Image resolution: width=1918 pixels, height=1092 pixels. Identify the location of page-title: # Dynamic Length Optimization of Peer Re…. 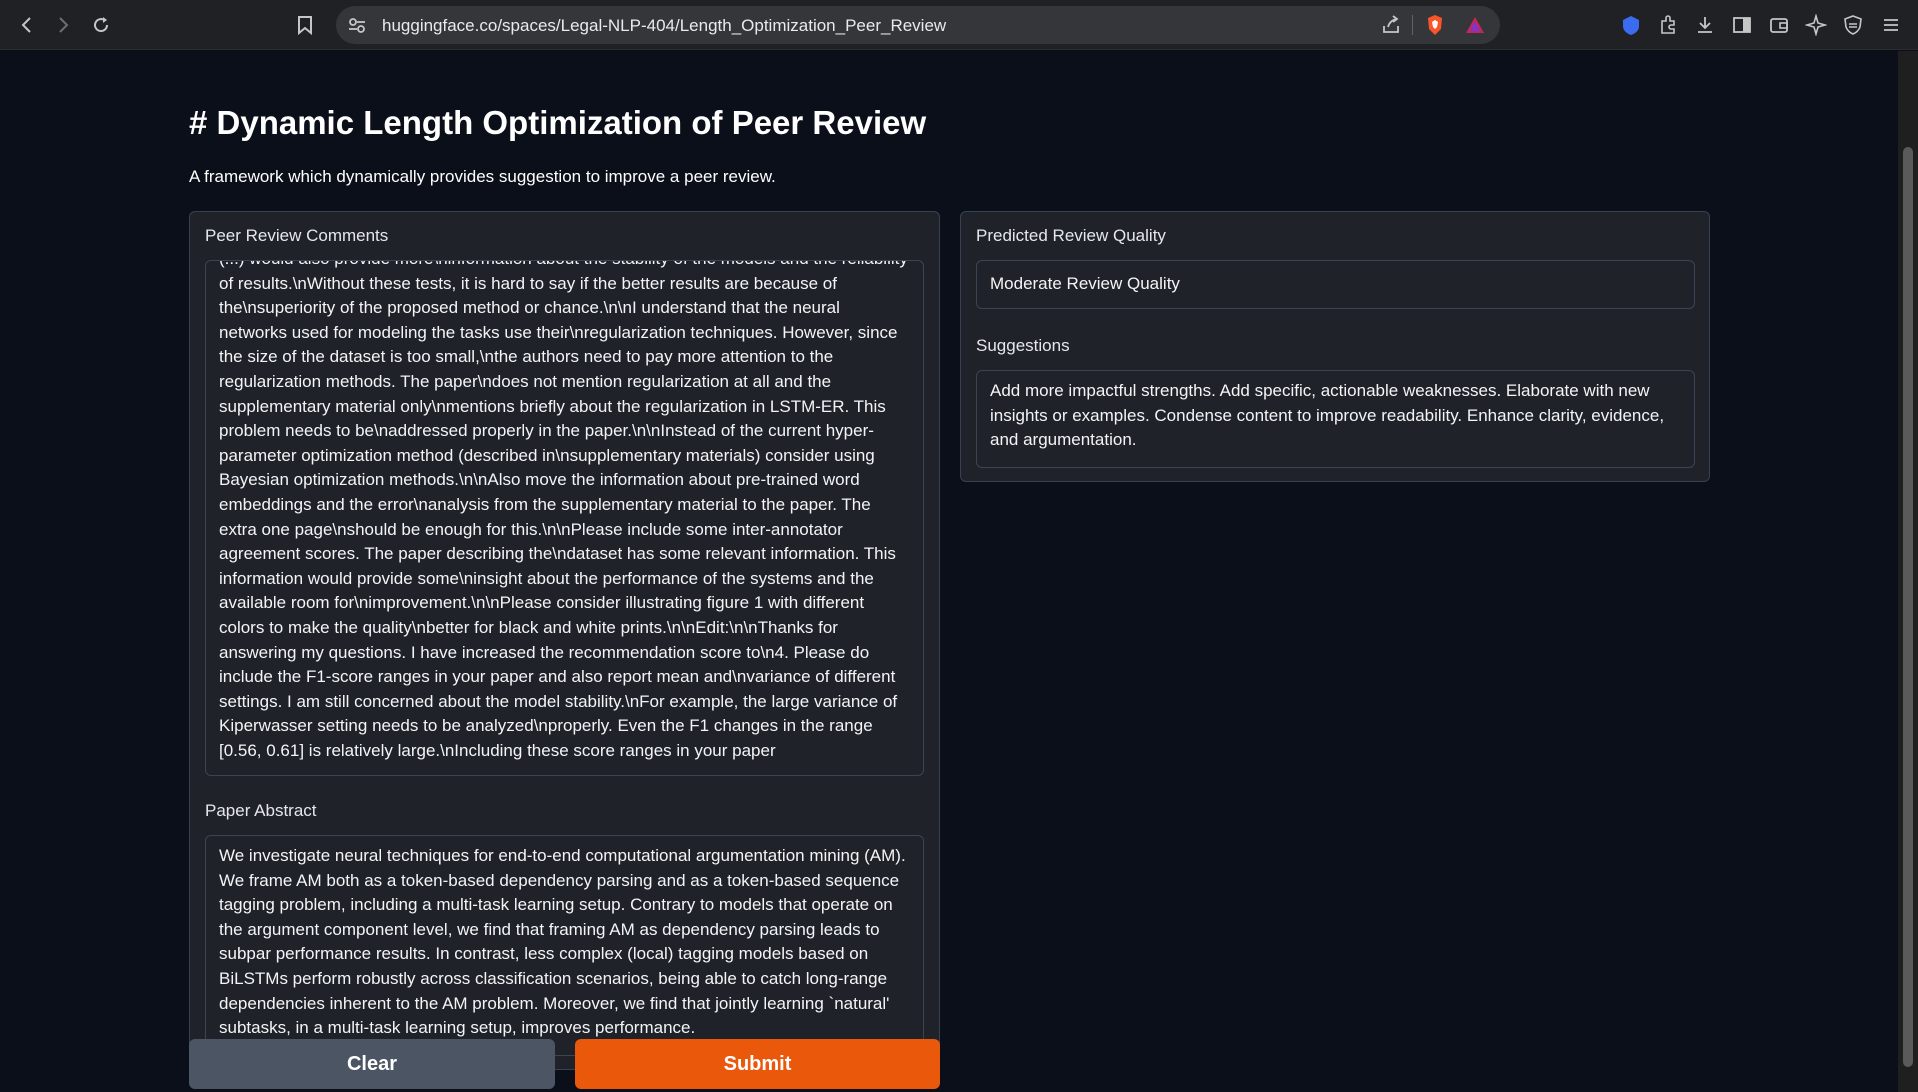
(558, 122).